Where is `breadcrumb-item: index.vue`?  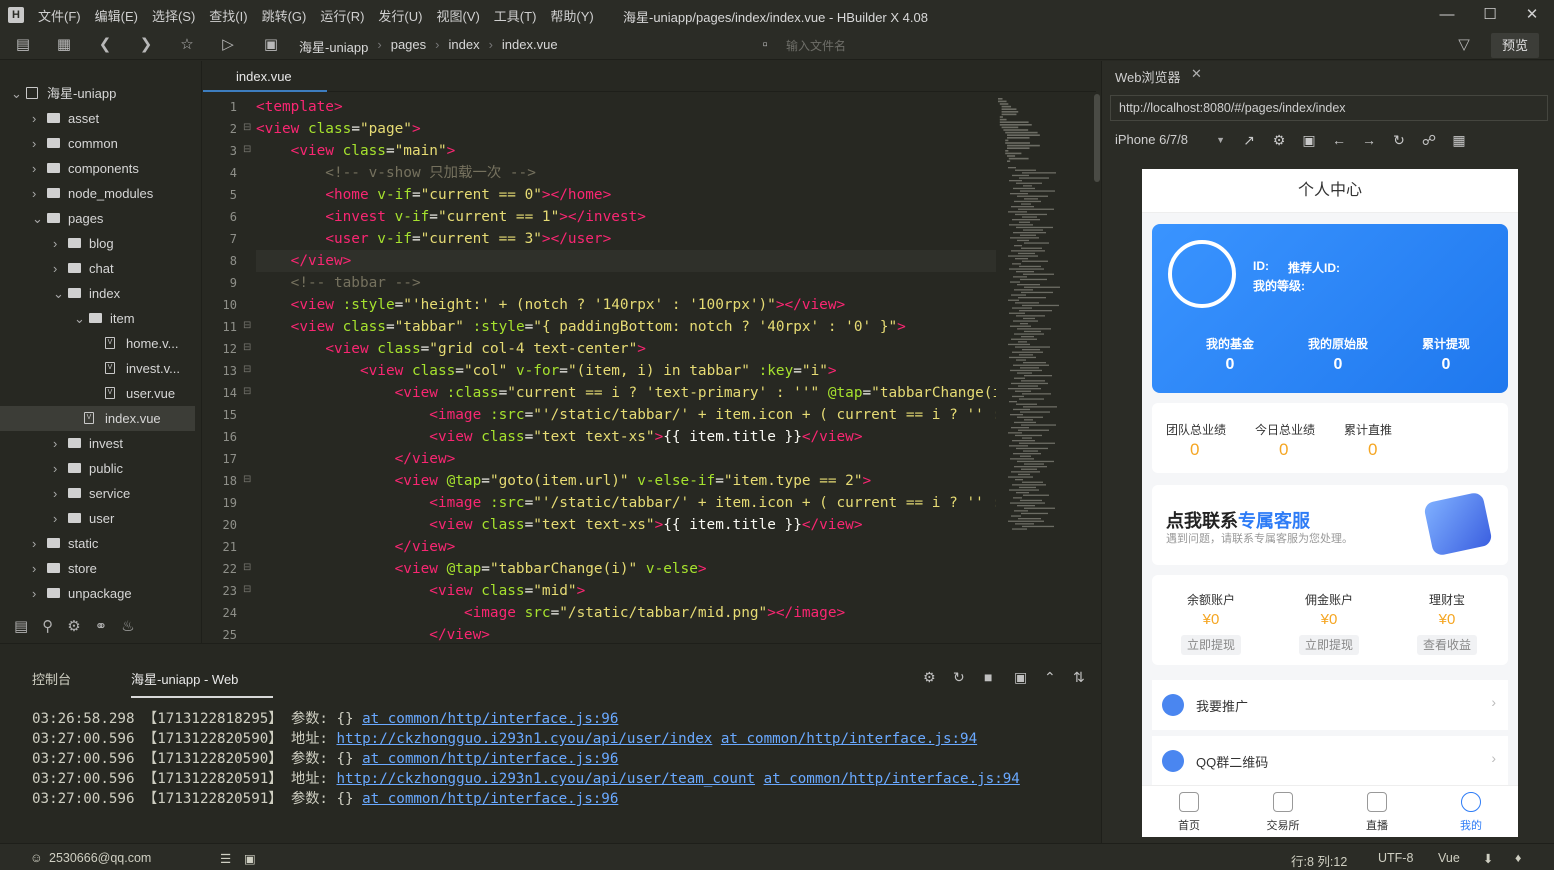
breadcrumb-item: index.vue is located at coordinates (530, 46).